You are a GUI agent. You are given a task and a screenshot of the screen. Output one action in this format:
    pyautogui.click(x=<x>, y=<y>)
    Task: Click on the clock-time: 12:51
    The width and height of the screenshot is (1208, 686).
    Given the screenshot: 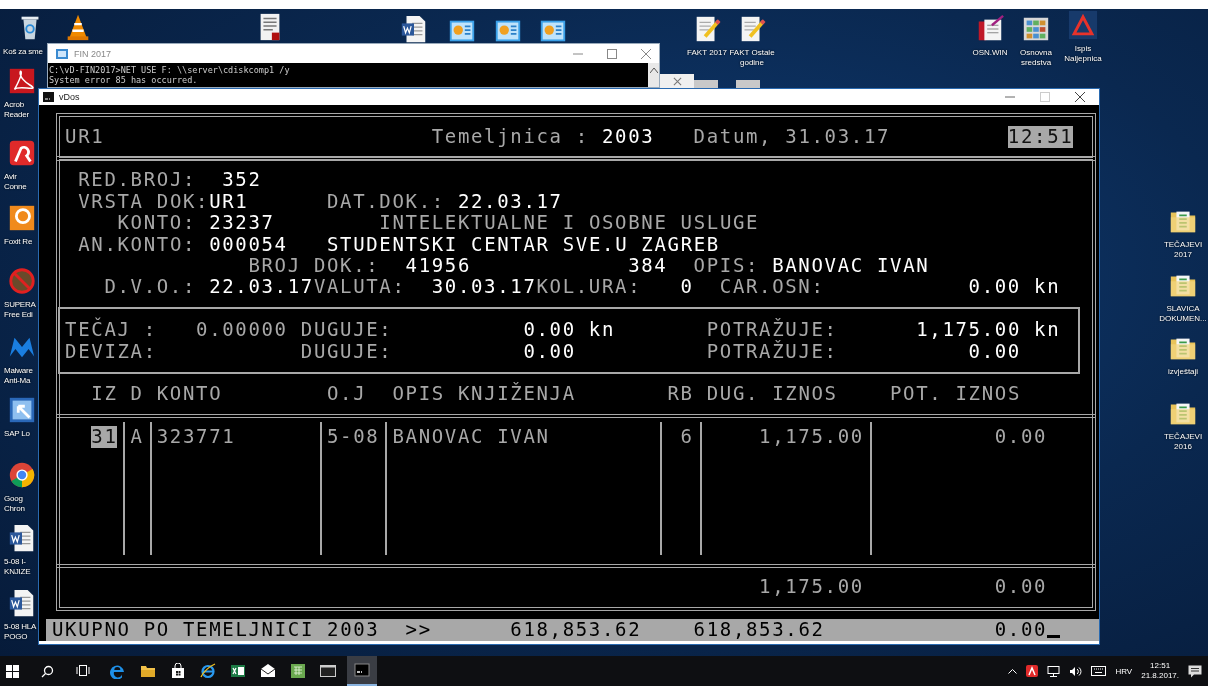 What is the action you would take?
    pyautogui.click(x=1160, y=666)
    